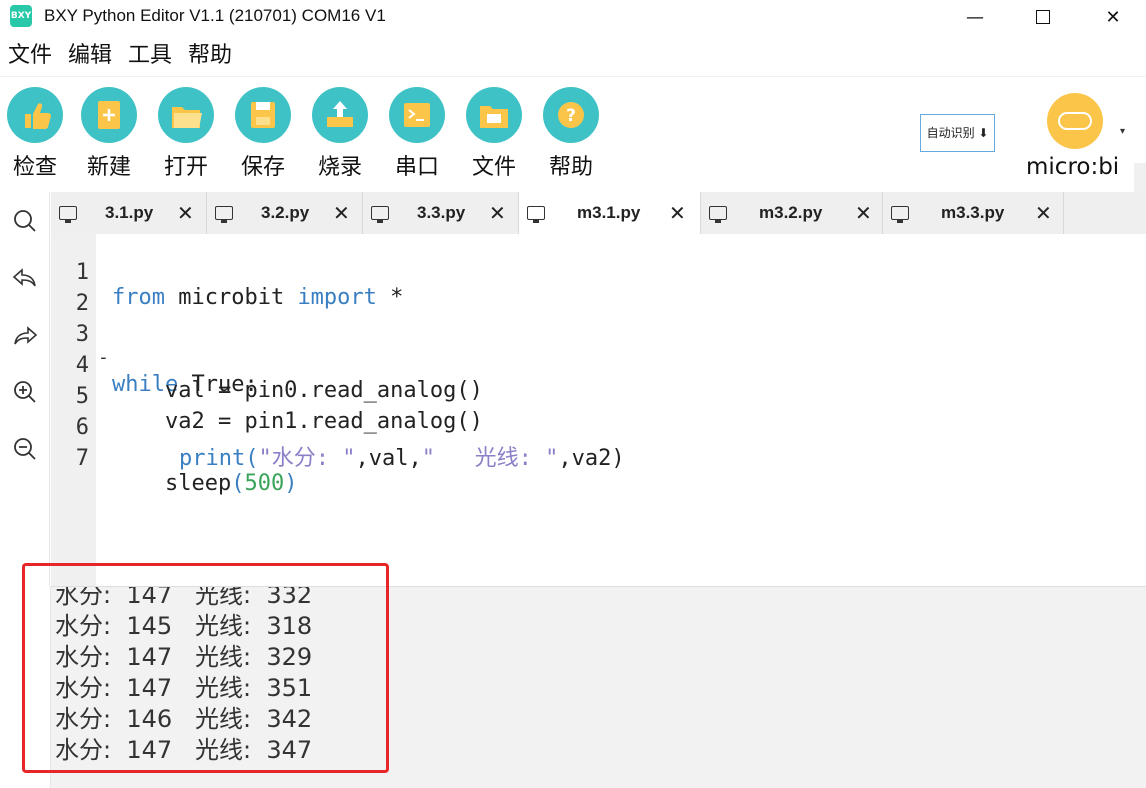 This screenshot has width=1146, height=788. Describe the element at coordinates (90, 56) in the screenshot. I see `menu-edit: 编辑` at that location.